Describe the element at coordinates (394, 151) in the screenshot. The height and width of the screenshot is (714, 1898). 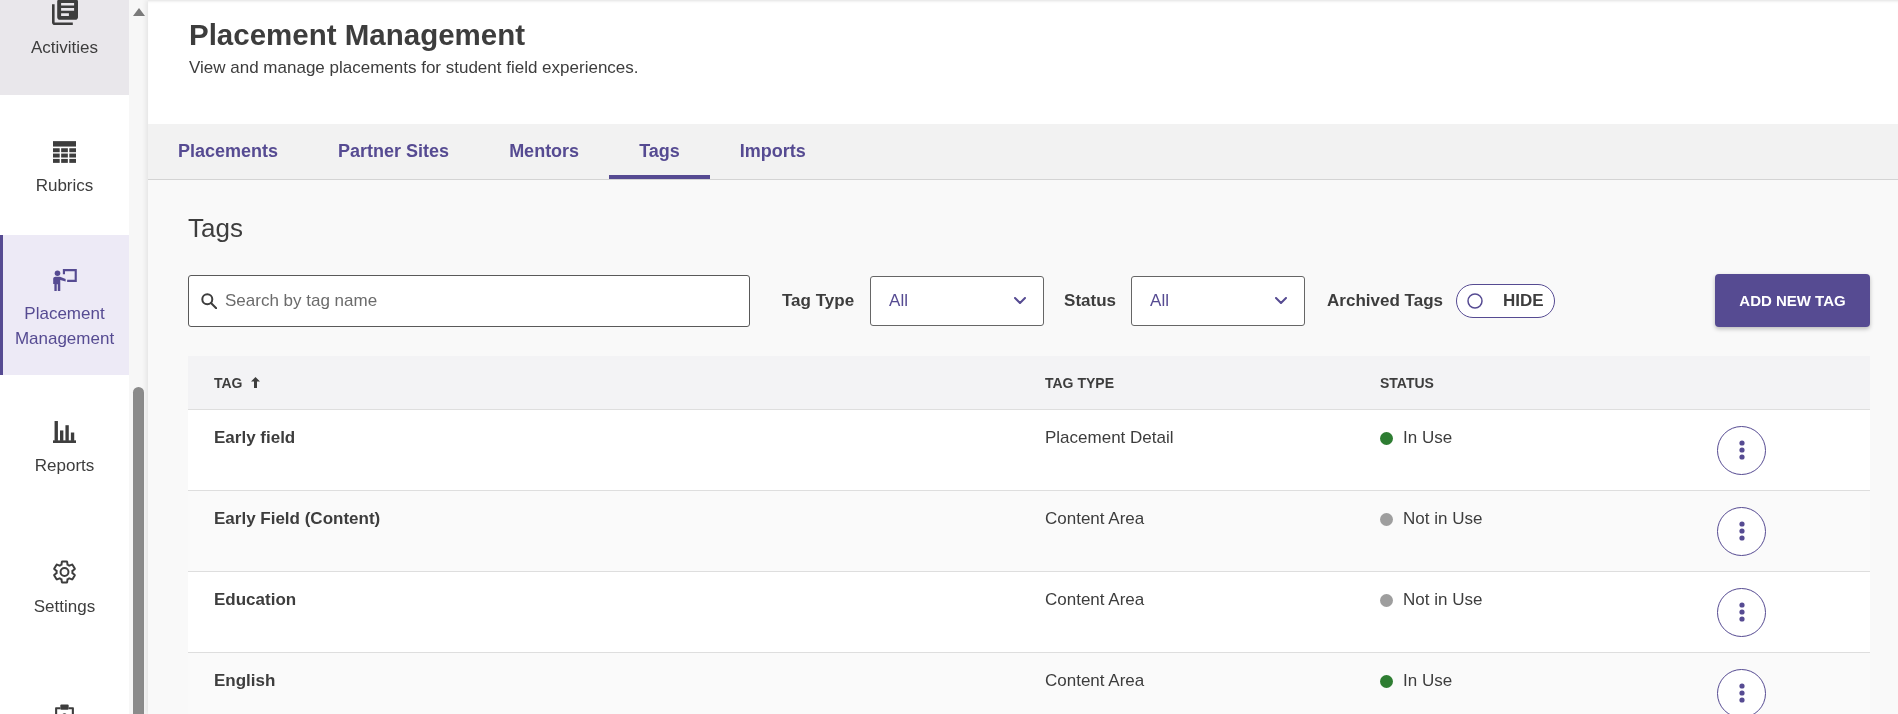
I see `tab: Partner Sites` at that location.